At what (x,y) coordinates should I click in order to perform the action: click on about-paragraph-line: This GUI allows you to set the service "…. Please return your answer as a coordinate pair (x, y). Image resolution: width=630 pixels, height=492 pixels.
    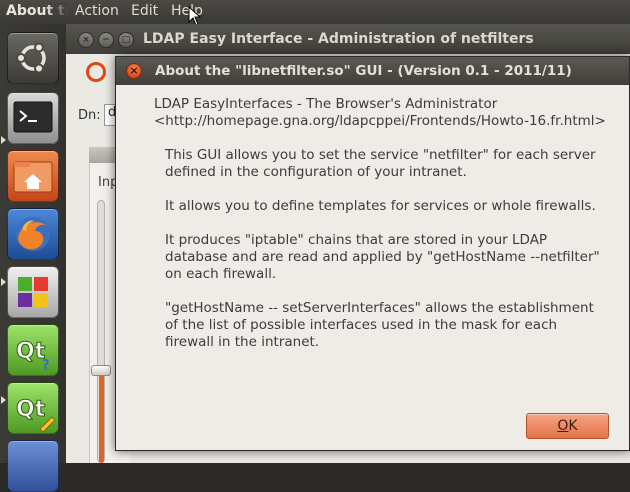
    Looking at the image, I should click on (380, 155).